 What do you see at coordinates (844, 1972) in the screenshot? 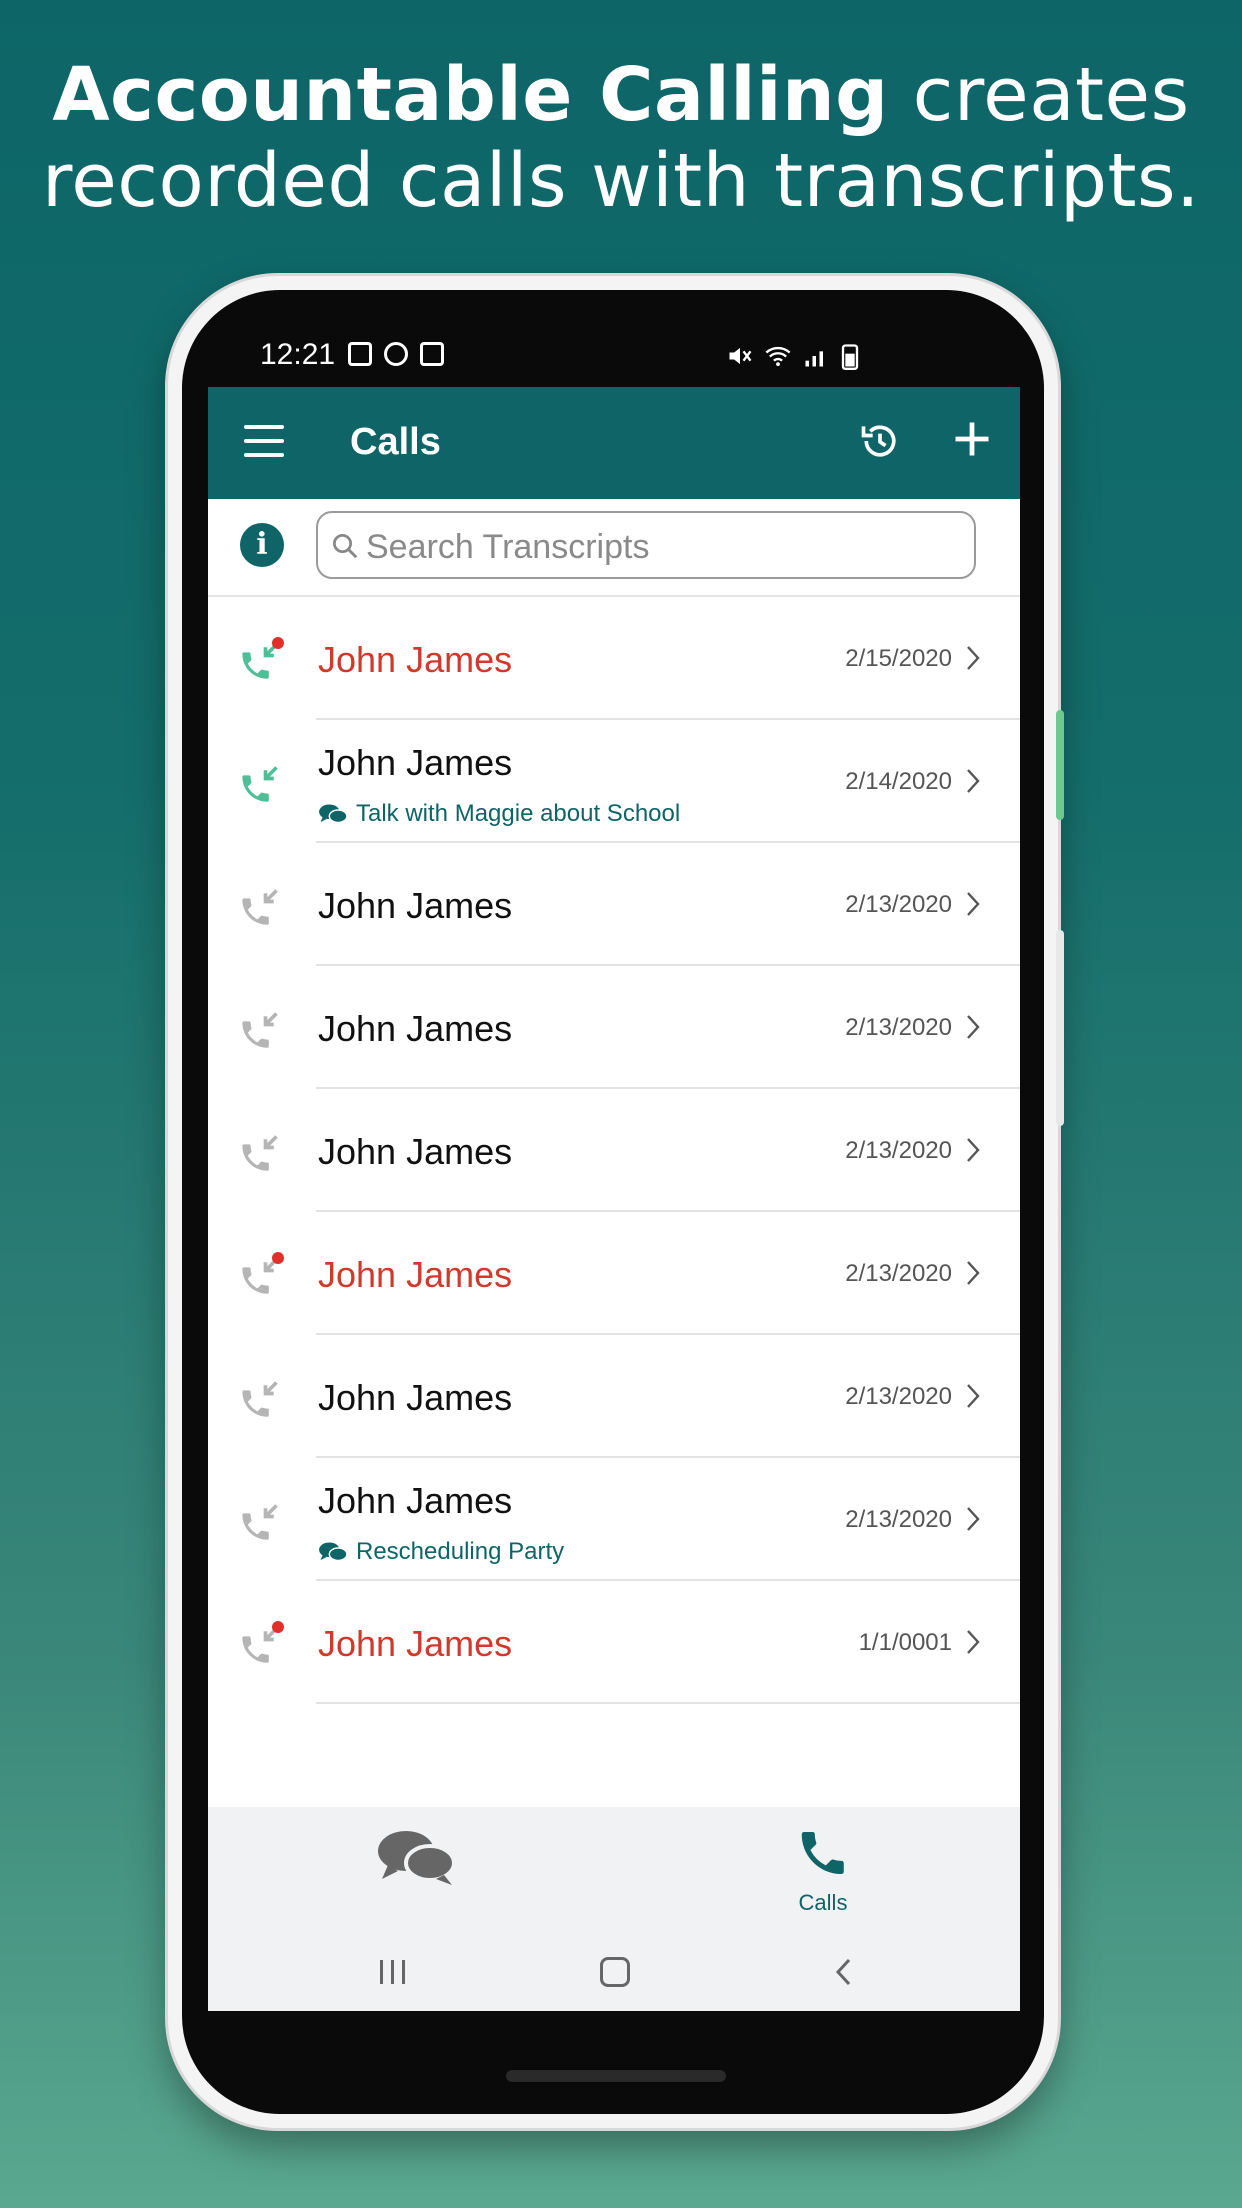
I see `back-icon` at bounding box center [844, 1972].